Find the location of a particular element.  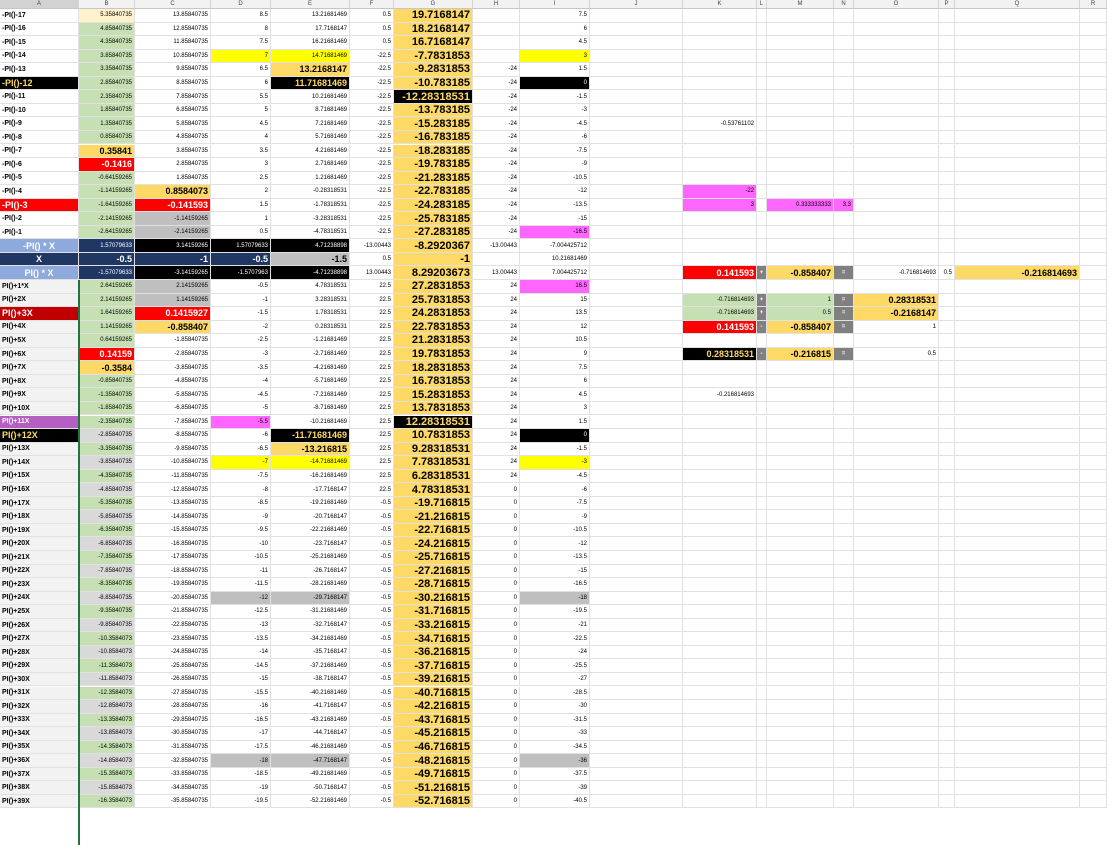

equals-sign: = is located at coordinates (844, 327).